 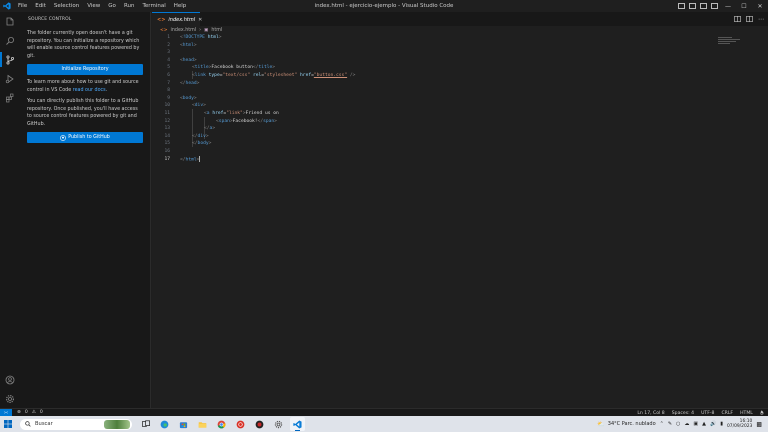 What do you see at coordinates (278, 424) in the screenshot?
I see `settings-gear-icon` at bounding box center [278, 424].